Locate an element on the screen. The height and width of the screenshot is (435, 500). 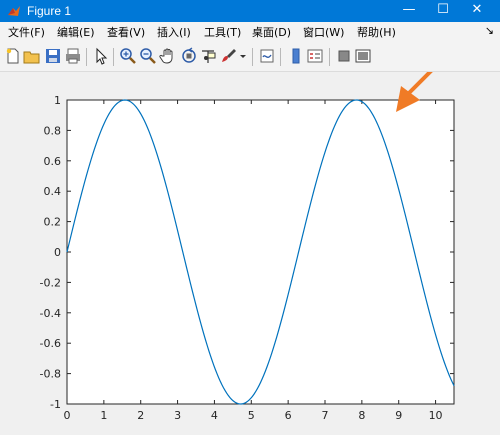
minimize-button: — is located at coordinates (409, 11).